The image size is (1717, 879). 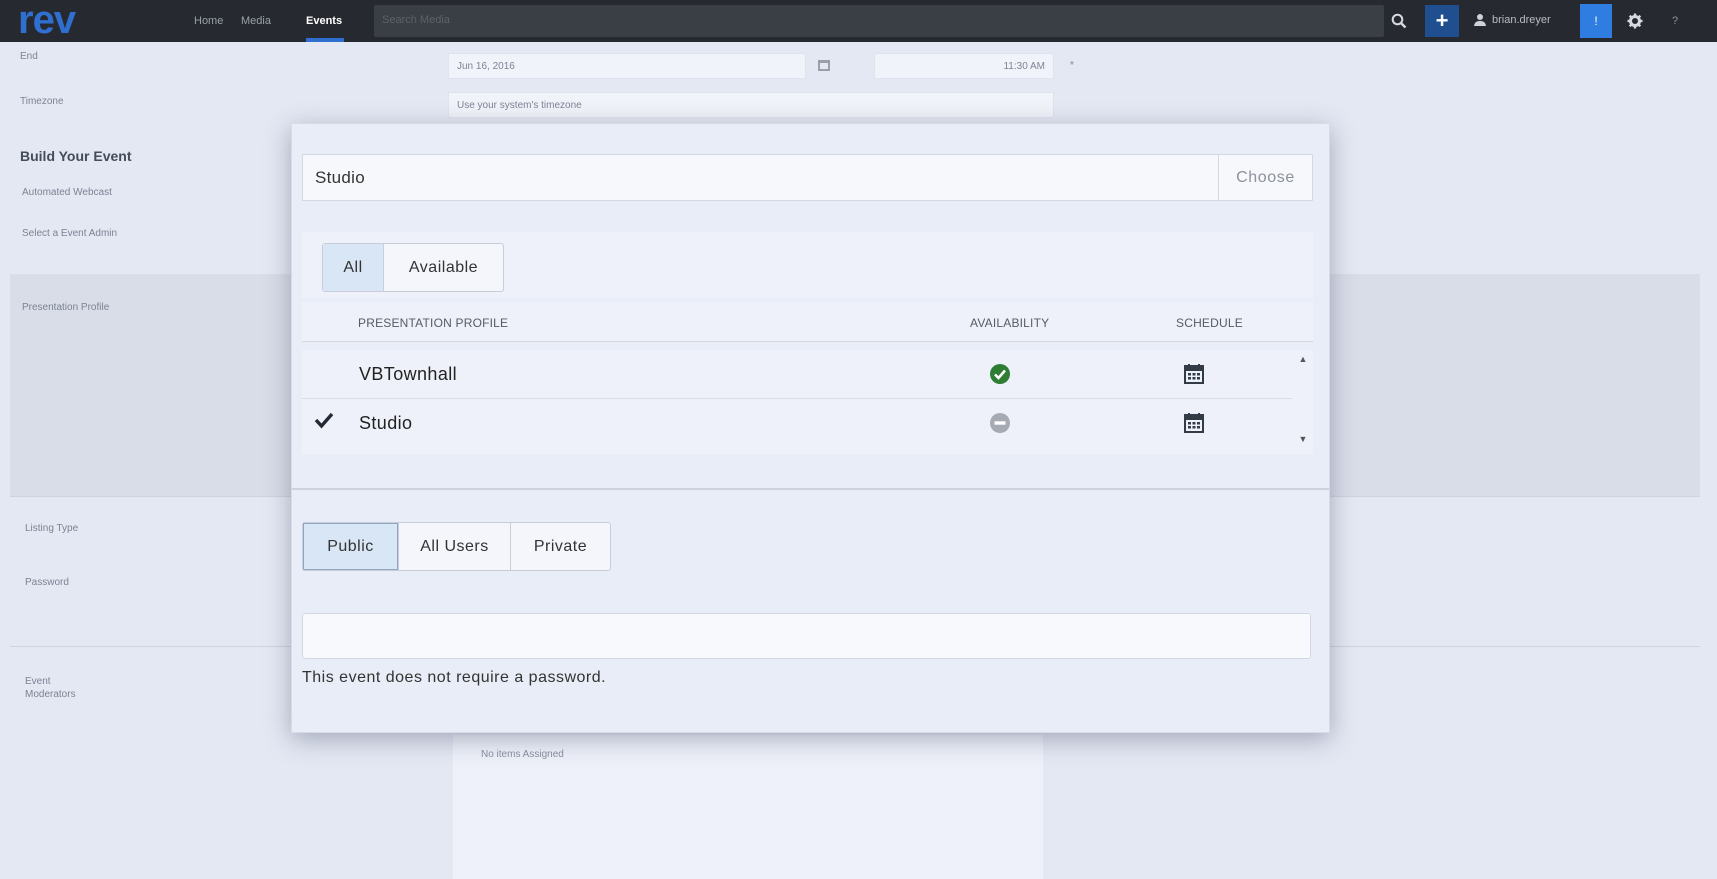 What do you see at coordinates (42, 101) in the screenshot?
I see `timezone-label: Timezone` at bounding box center [42, 101].